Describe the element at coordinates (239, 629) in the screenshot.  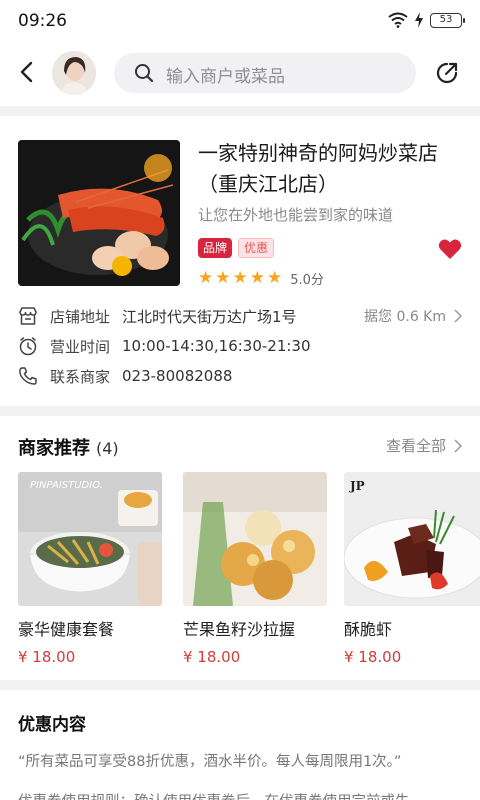
I see `dish-name: 芒果鱼籽沙拉握` at that location.